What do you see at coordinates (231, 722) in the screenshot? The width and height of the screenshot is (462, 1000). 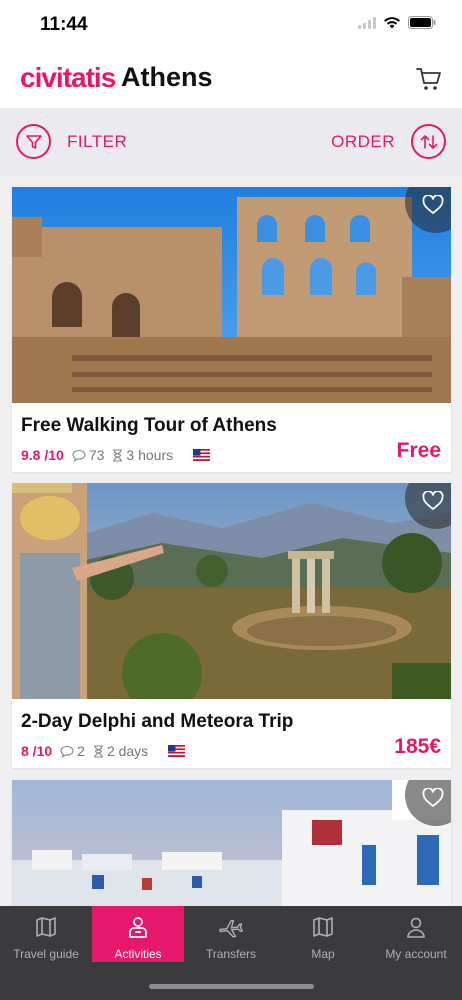 I see `activity-title: 2-Day Delphi and Meteora Trip` at bounding box center [231, 722].